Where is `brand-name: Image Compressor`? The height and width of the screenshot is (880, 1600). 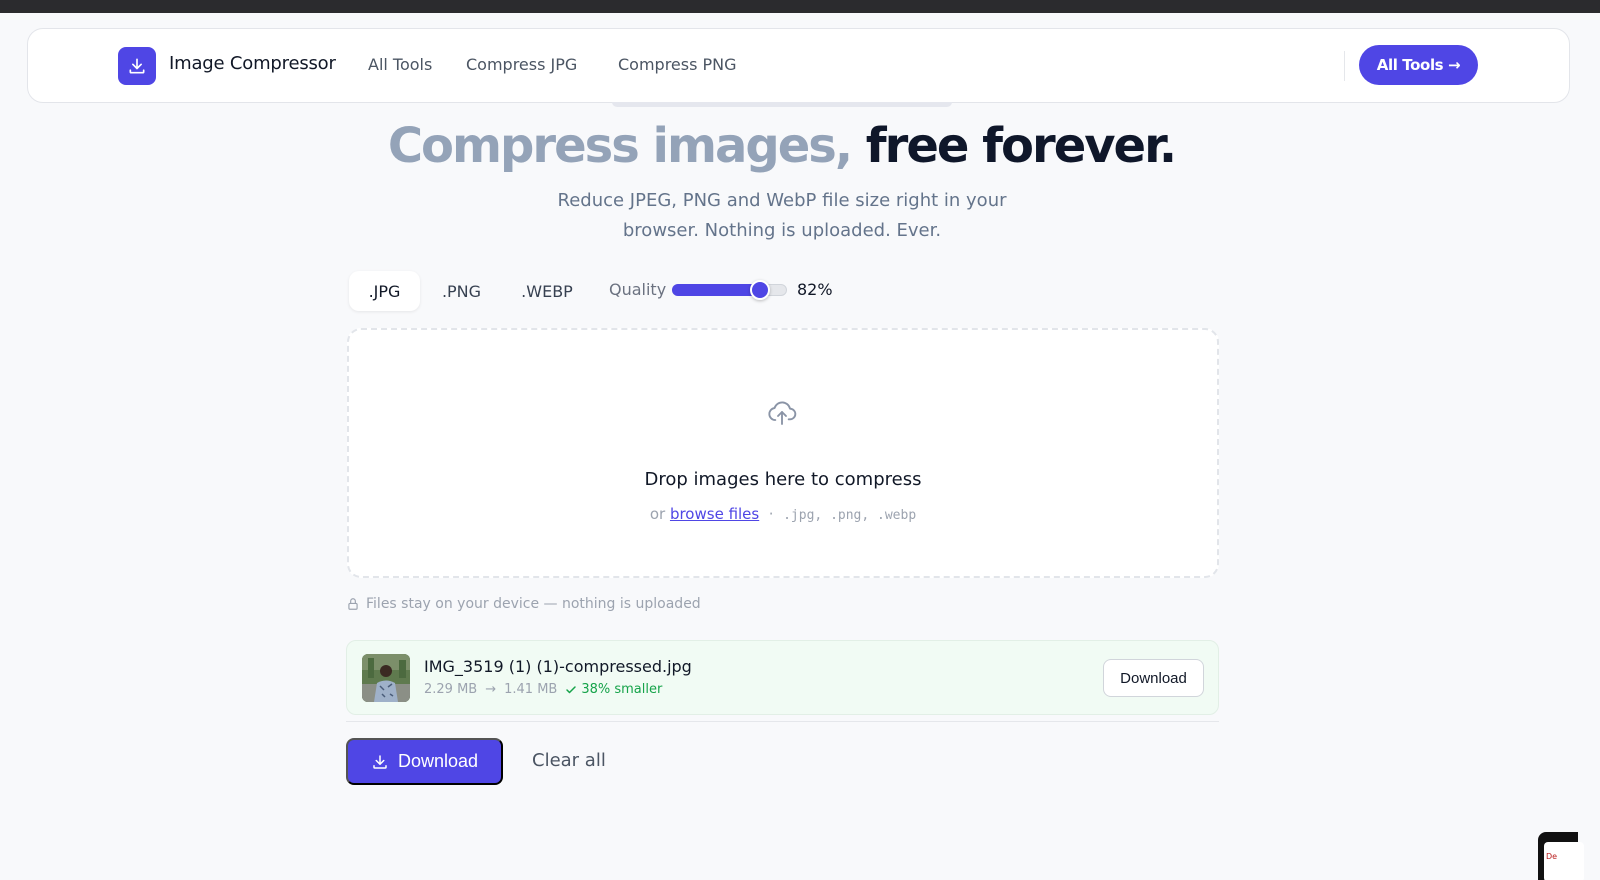
brand-name: Image Compressor is located at coordinates (252, 63).